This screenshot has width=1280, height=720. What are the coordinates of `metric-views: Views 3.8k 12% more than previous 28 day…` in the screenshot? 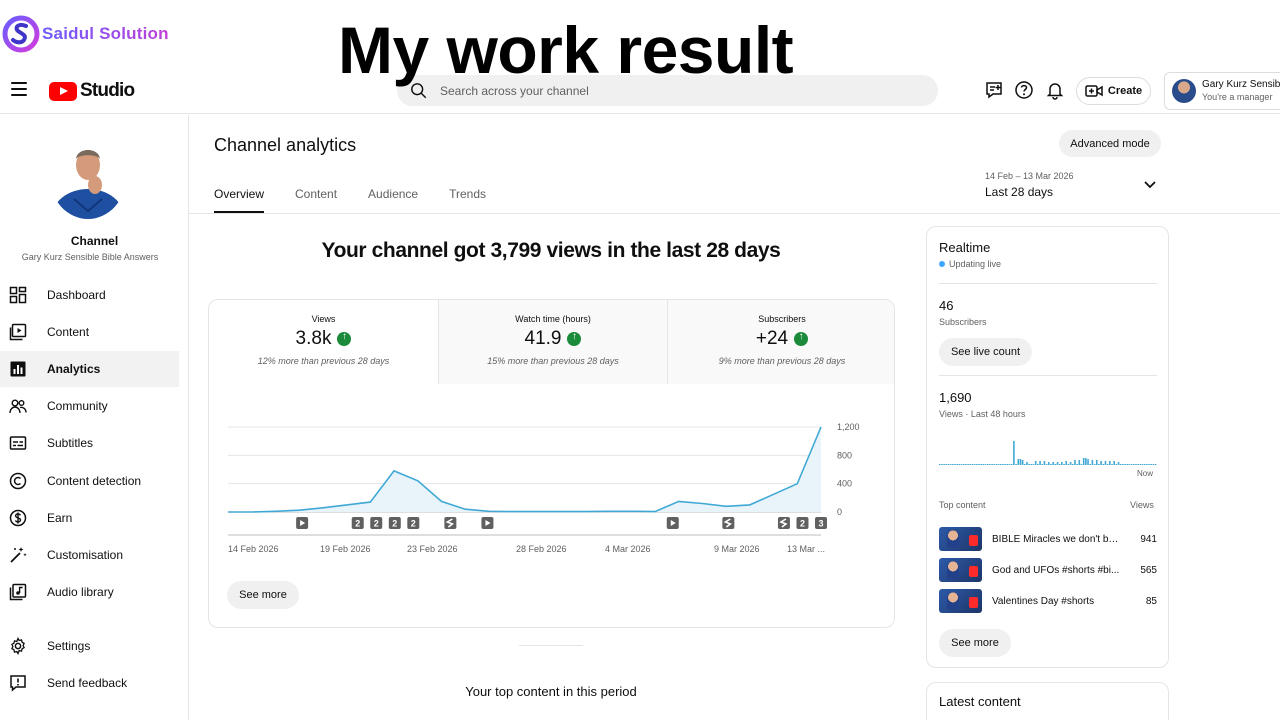 It's located at (323, 342).